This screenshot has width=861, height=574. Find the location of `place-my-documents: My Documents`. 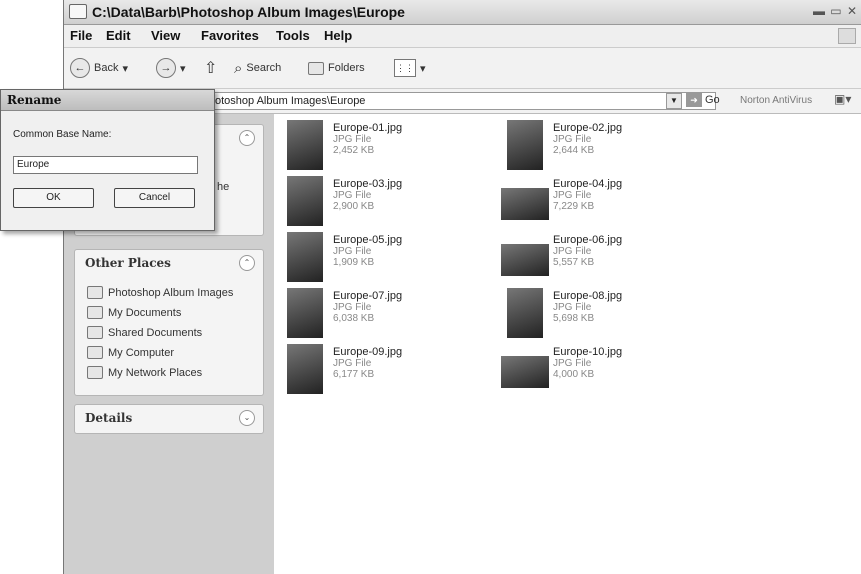

place-my-documents: My Documents is located at coordinates (134, 312).